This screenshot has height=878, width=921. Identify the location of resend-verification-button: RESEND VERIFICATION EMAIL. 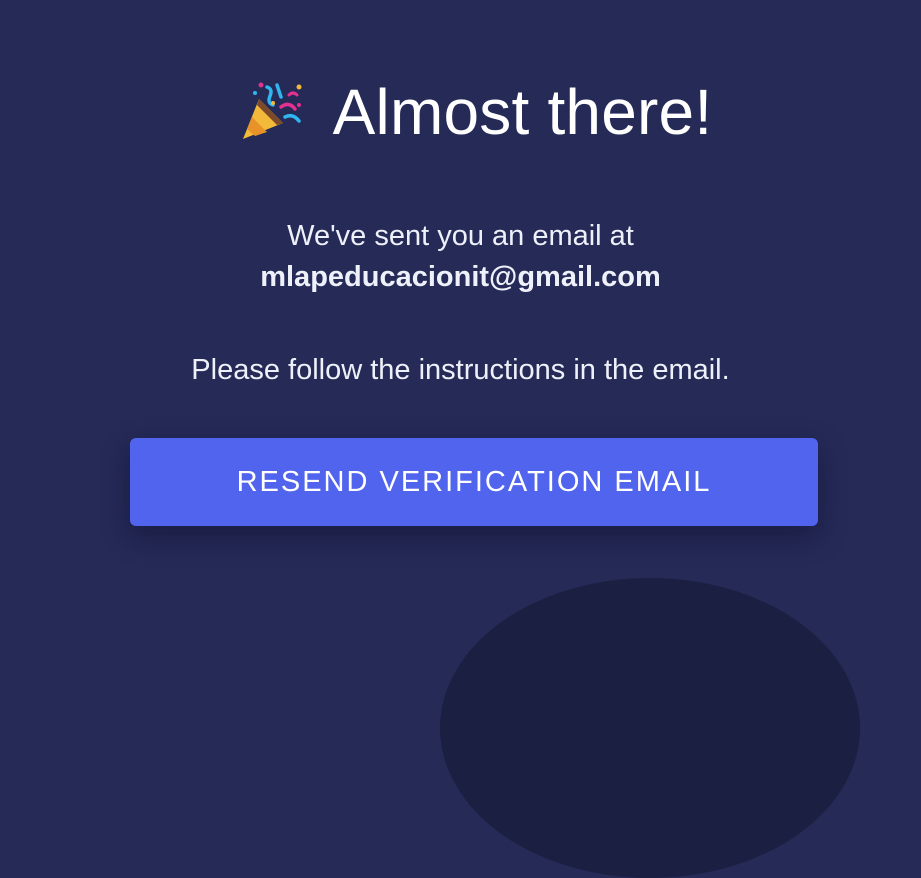
(474, 482).